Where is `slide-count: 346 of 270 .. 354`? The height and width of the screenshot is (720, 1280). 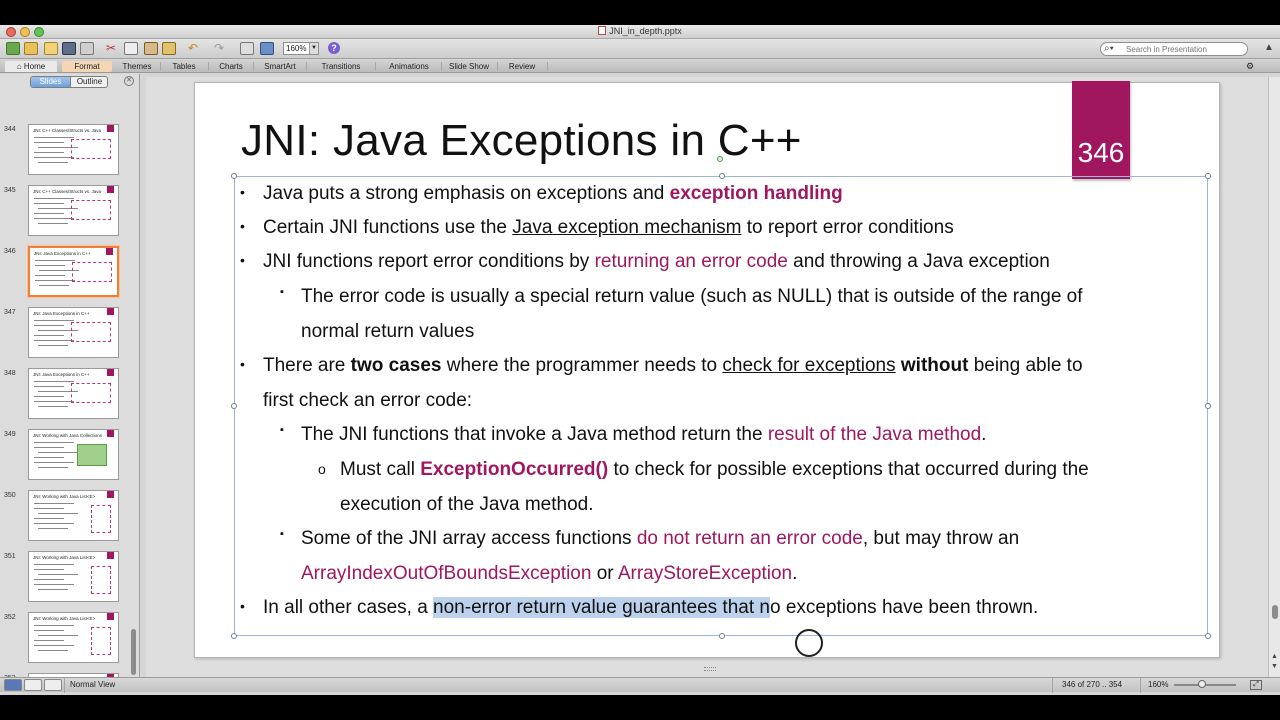
slide-count: 346 of 270 .. 354 is located at coordinates (1092, 684).